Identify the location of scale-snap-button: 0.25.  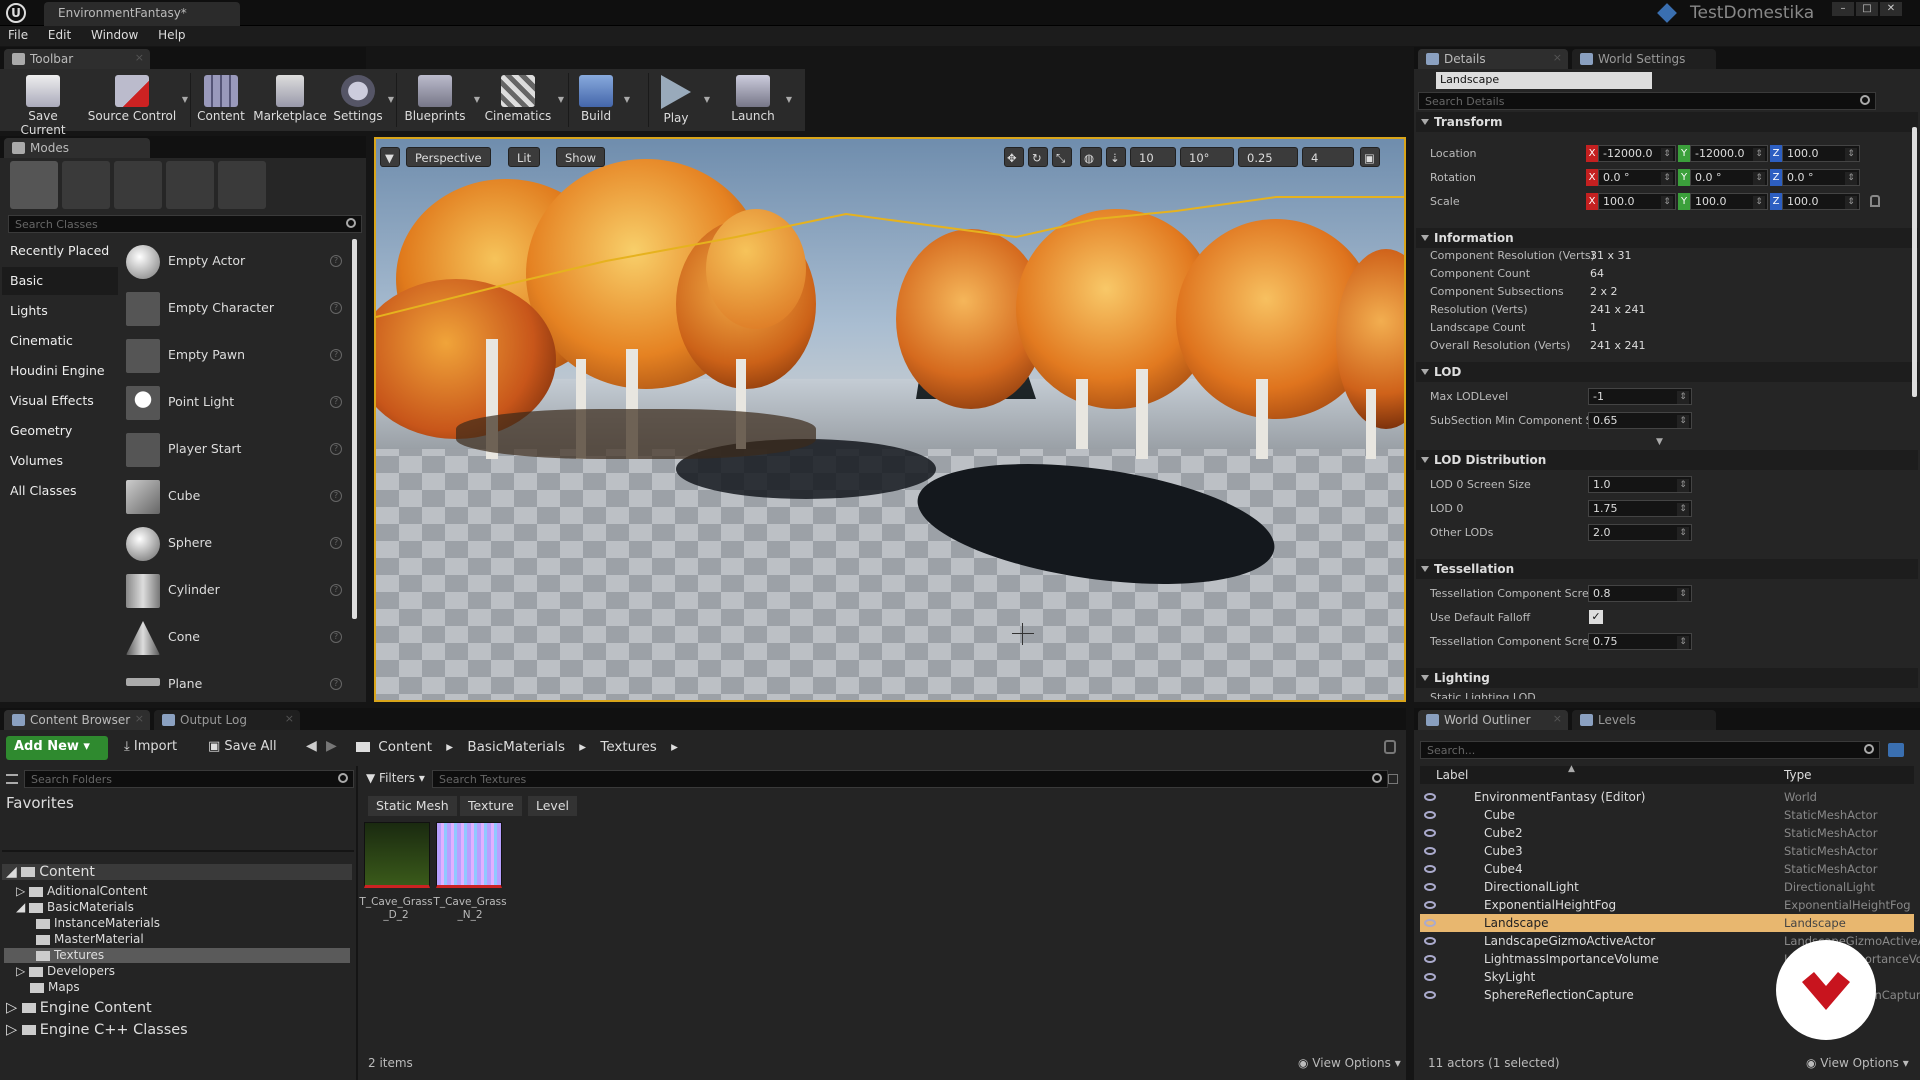
(1268, 157).